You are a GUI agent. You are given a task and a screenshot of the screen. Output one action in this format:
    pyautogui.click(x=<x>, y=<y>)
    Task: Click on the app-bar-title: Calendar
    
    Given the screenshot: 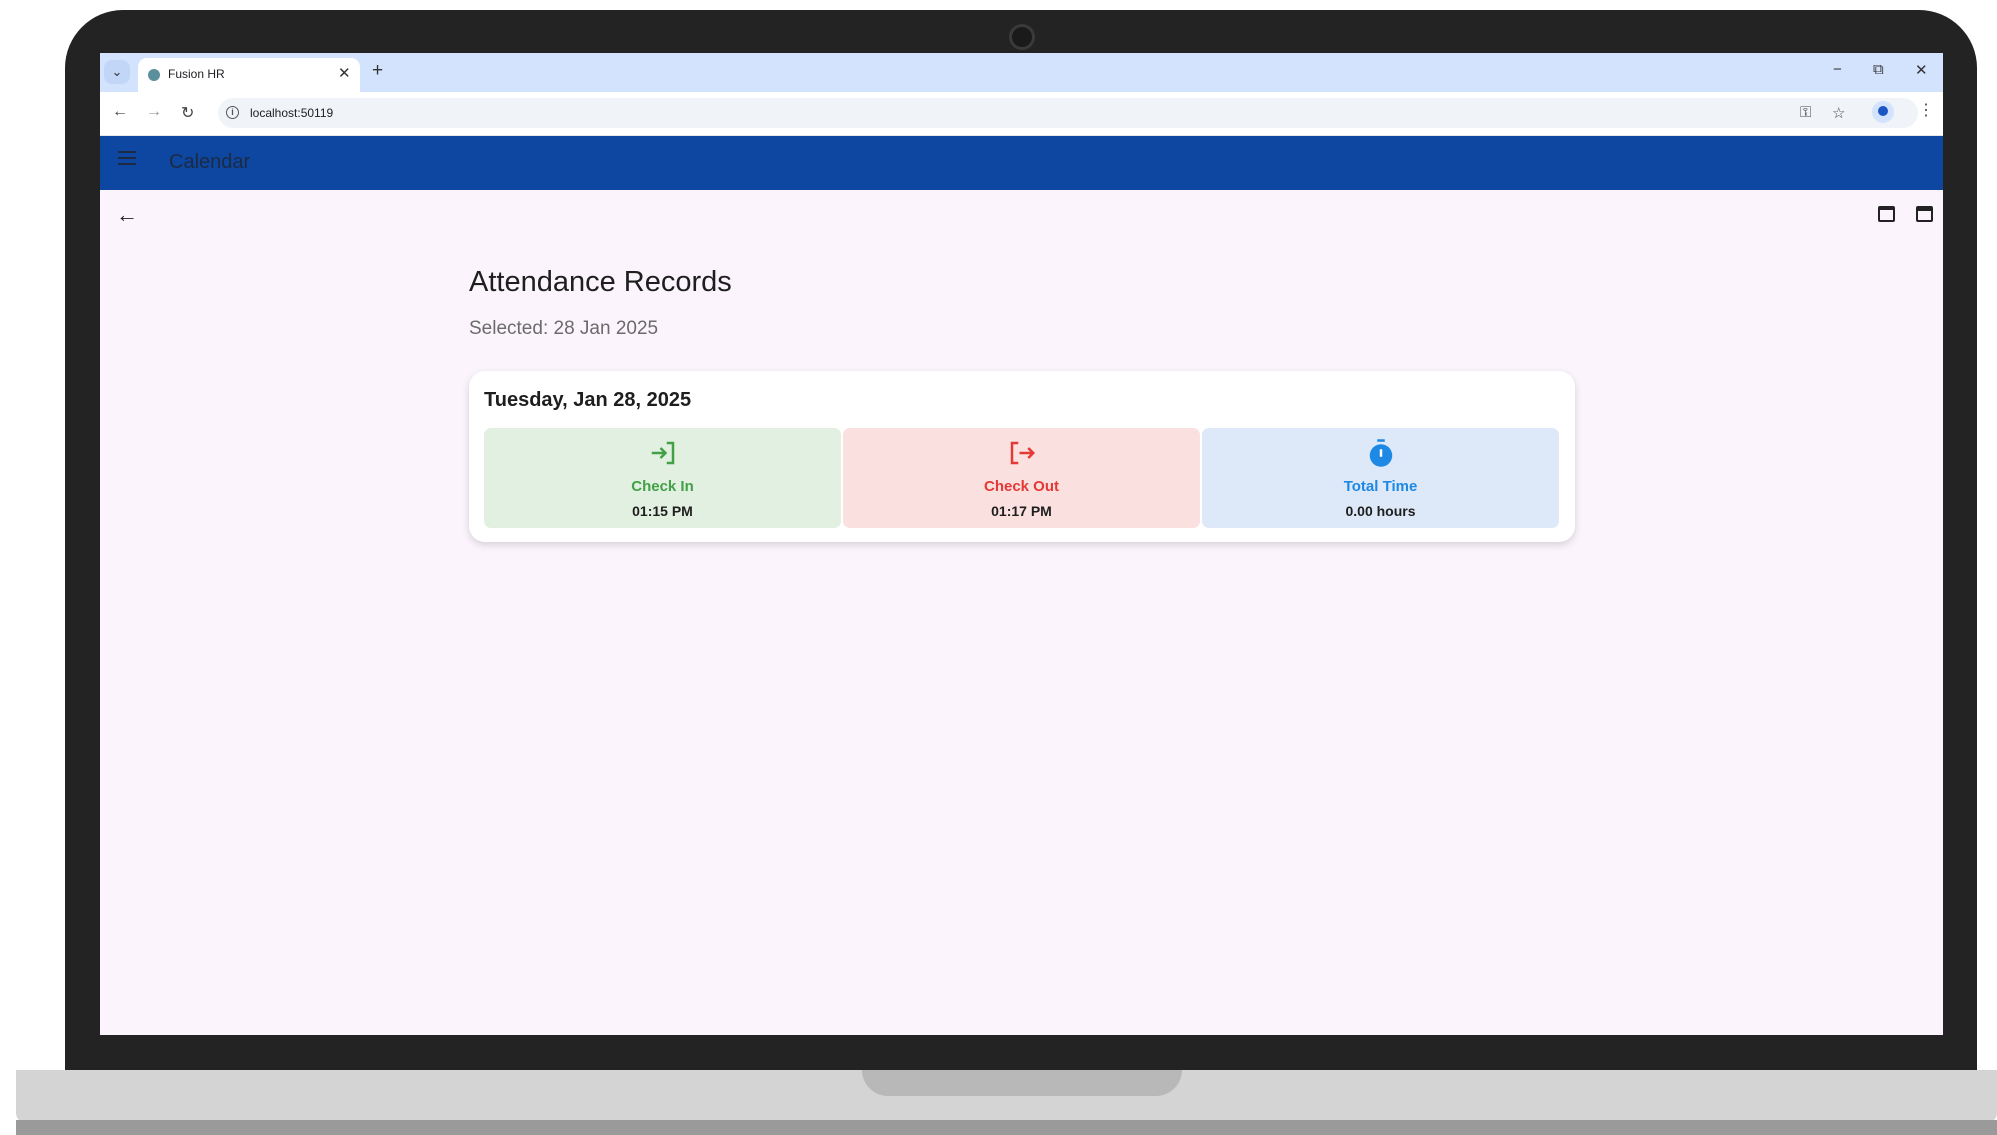 What is the action you would take?
    pyautogui.click(x=210, y=162)
    